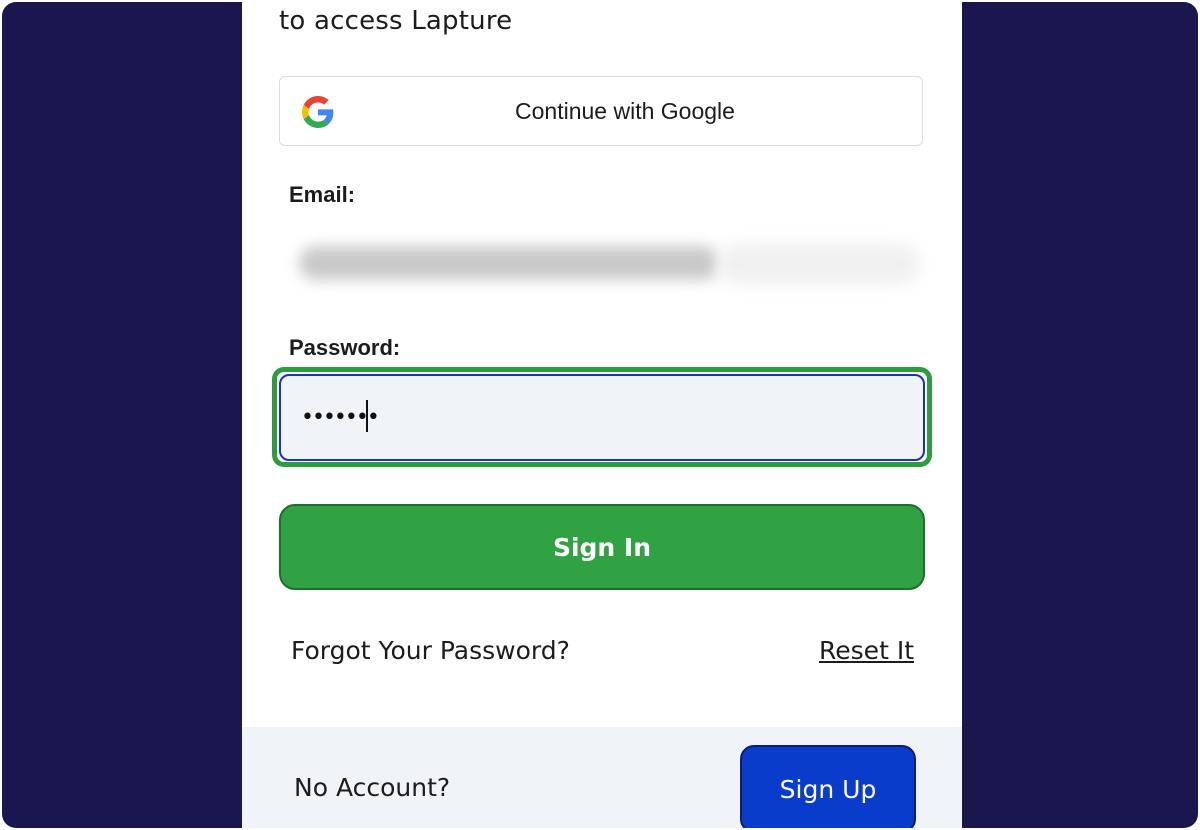 The image size is (1200, 830). I want to click on email-label: Email:, so click(322, 194).